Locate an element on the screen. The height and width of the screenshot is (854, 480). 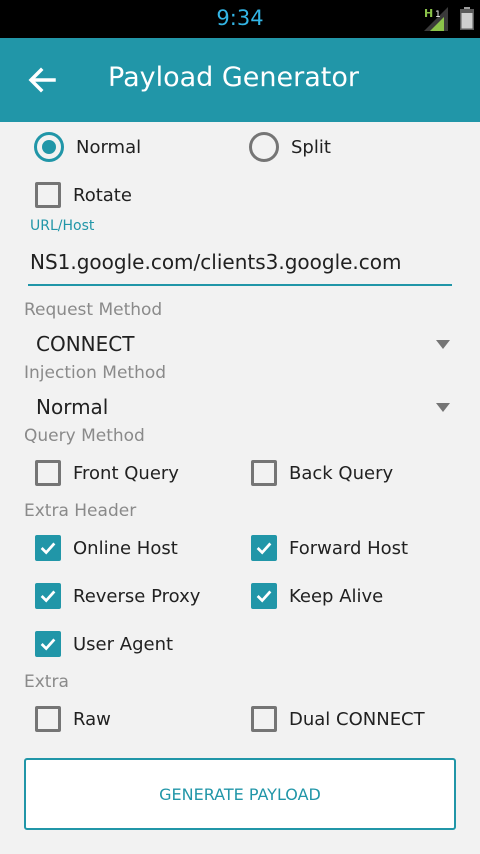
app-bar: Payload Generator is located at coordinates (240, 80).